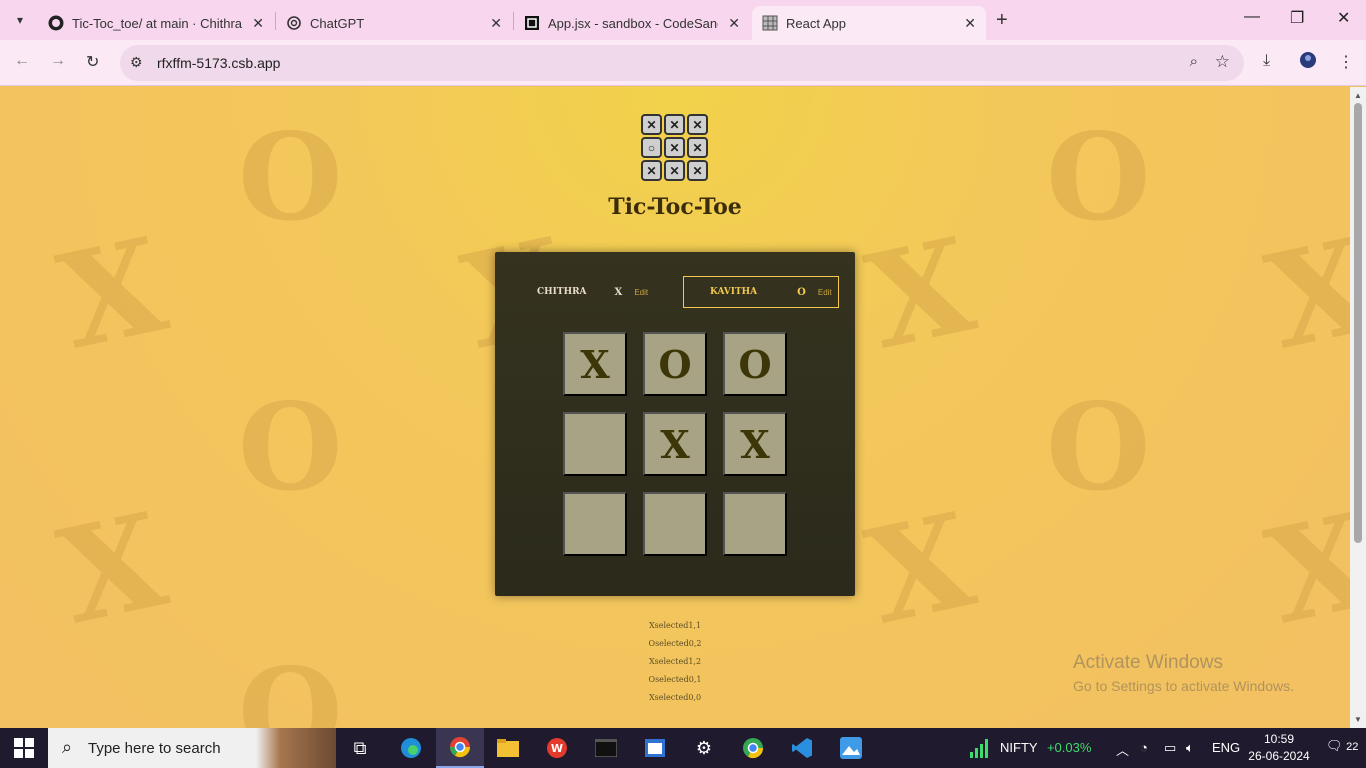 The image size is (1366, 768). Describe the element at coordinates (675, 444) in the screenshot. I see `board-cell-1-1: X` at that location.